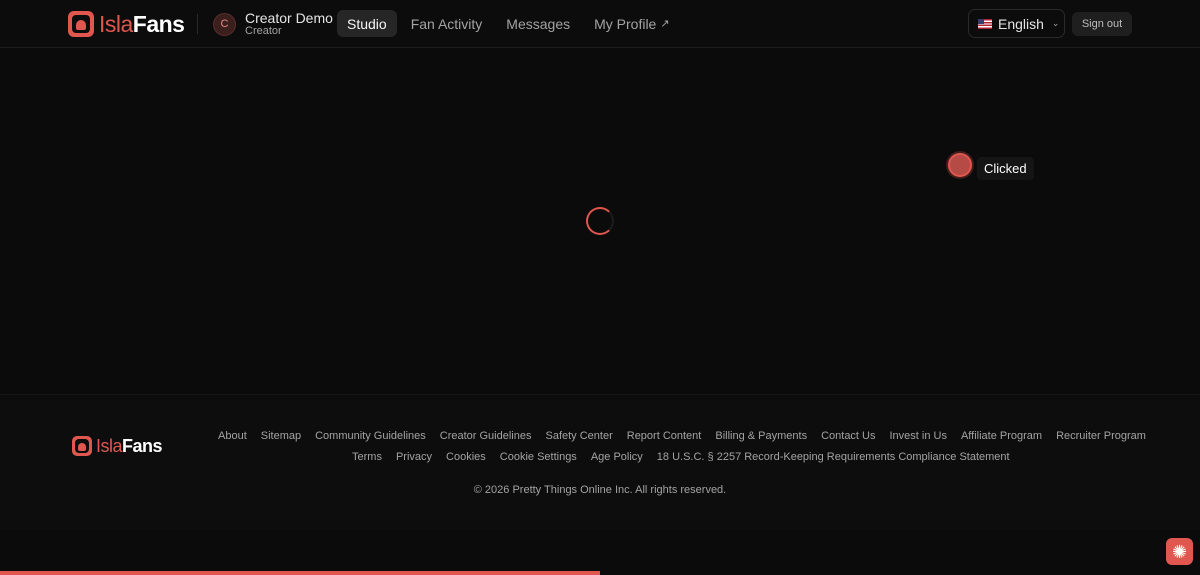 The width and height of the screenshot is (1200, 575). I want to click on chevron-down-icon: ⌄, so click(1055, 23).